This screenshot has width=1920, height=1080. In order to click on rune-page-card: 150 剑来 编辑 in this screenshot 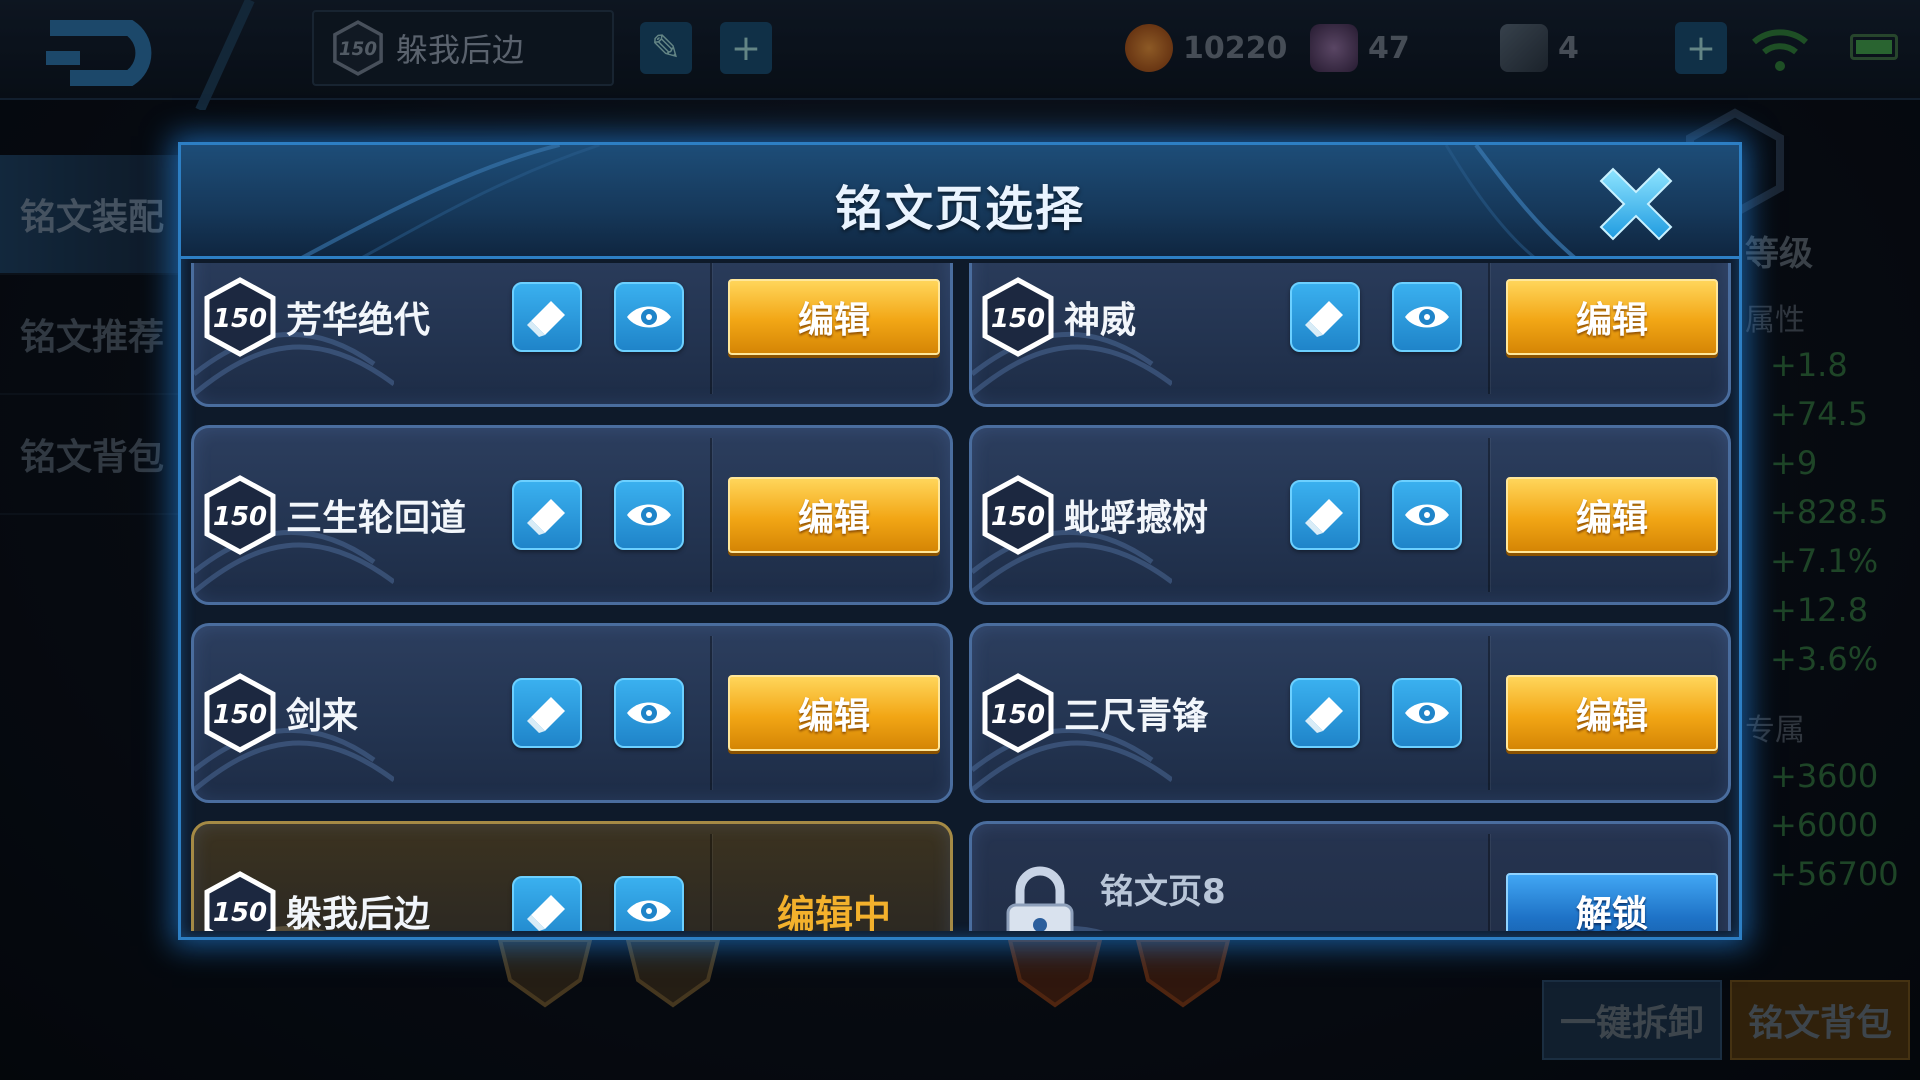, I will do `click(572, 713)`.